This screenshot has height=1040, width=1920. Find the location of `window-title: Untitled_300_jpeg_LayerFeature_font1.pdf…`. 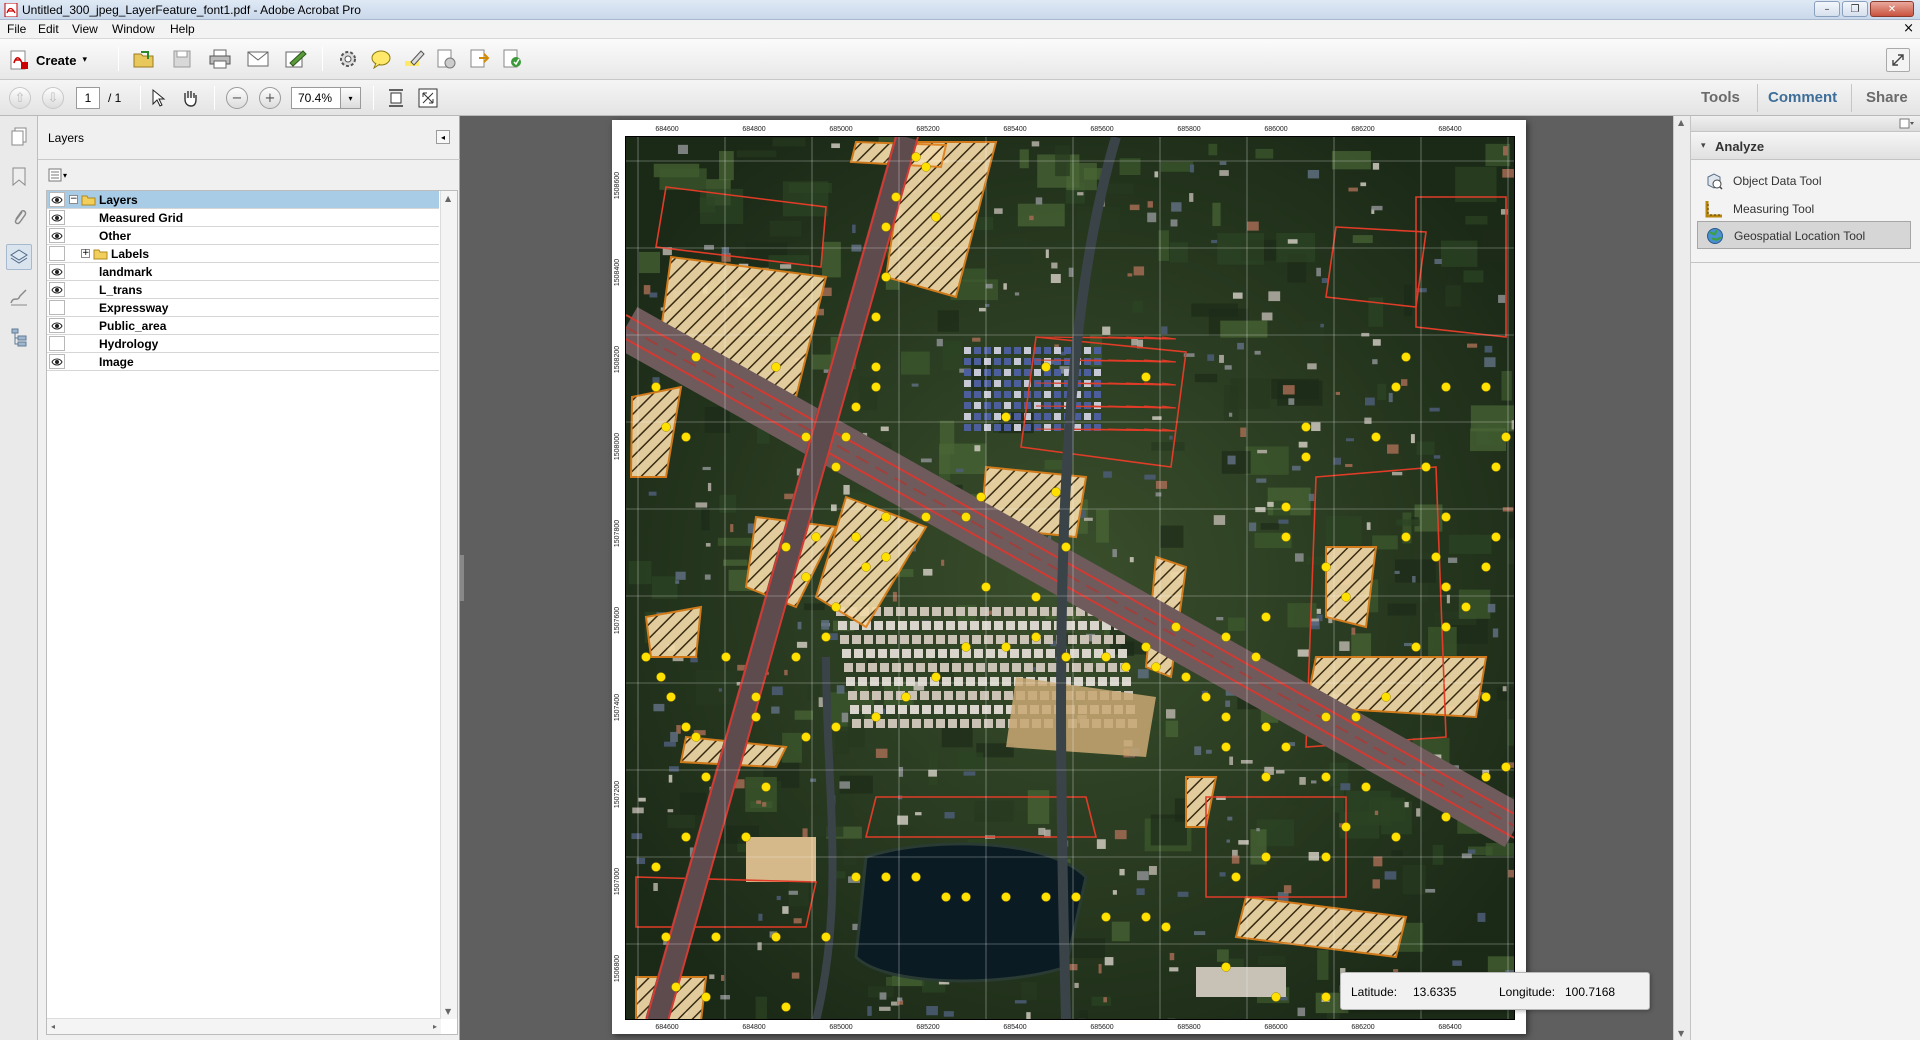

window-title: Untitled_300_jpeg_LayerFeature_font1.pdf… is located at coordinates (191, 10).